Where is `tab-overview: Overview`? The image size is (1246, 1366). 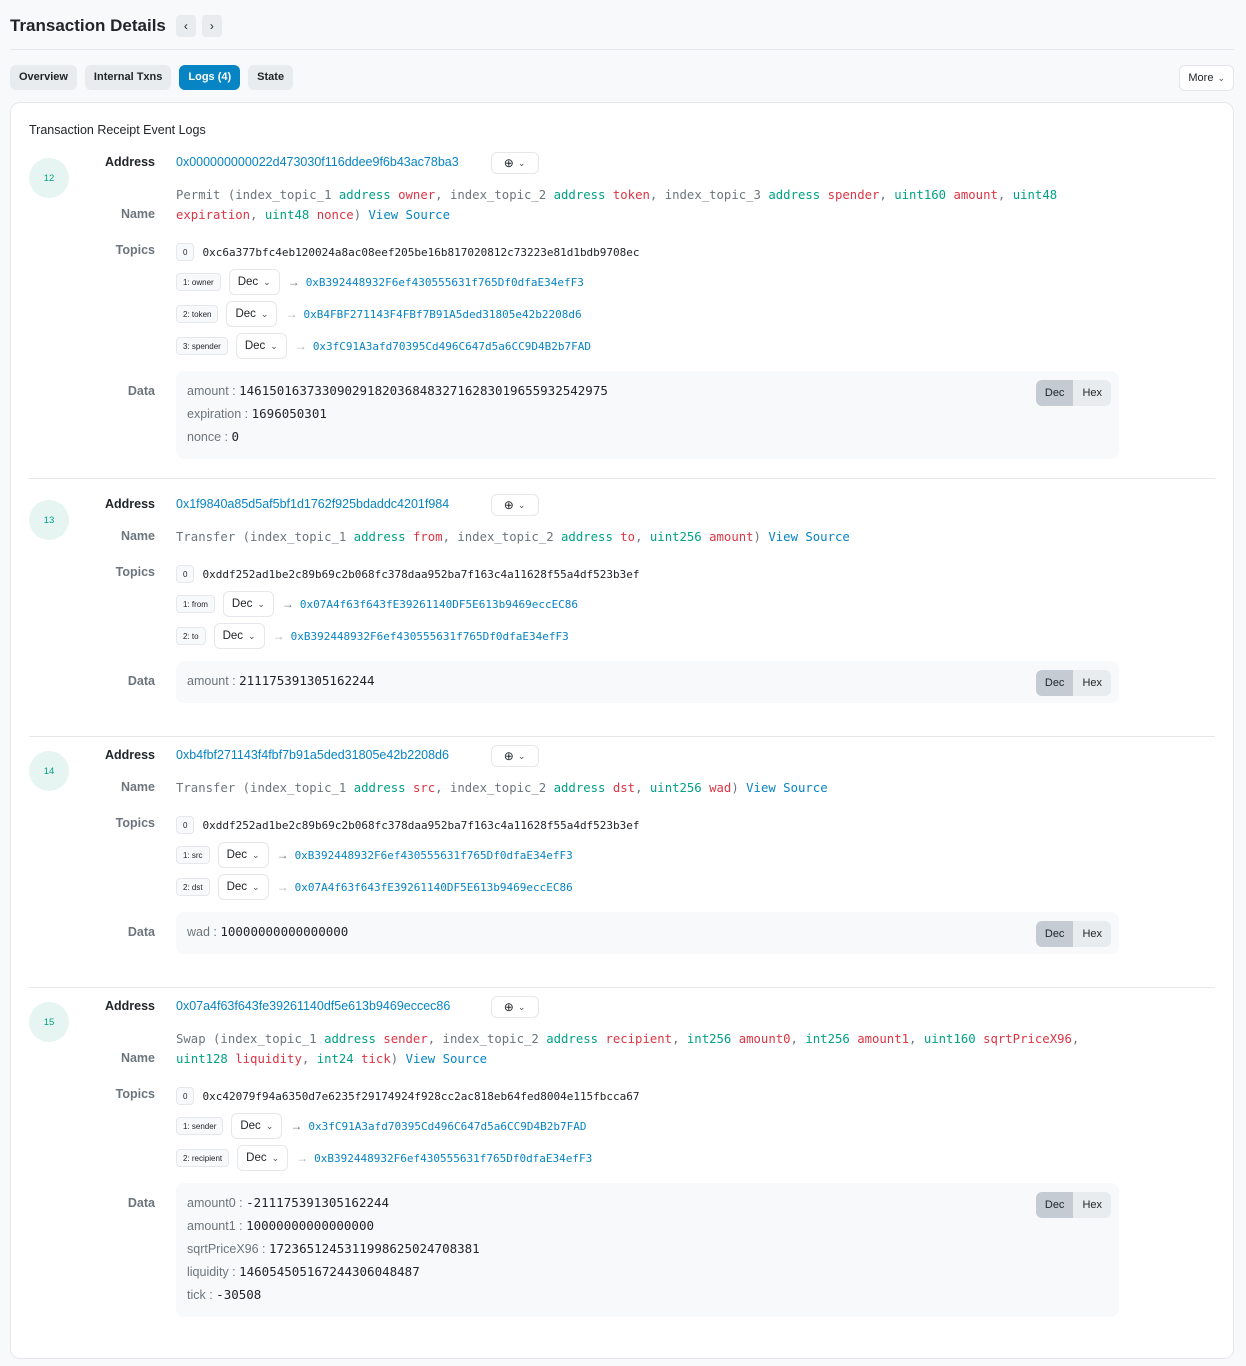
tab-overview: Overview is located at coordinates (43, 77).